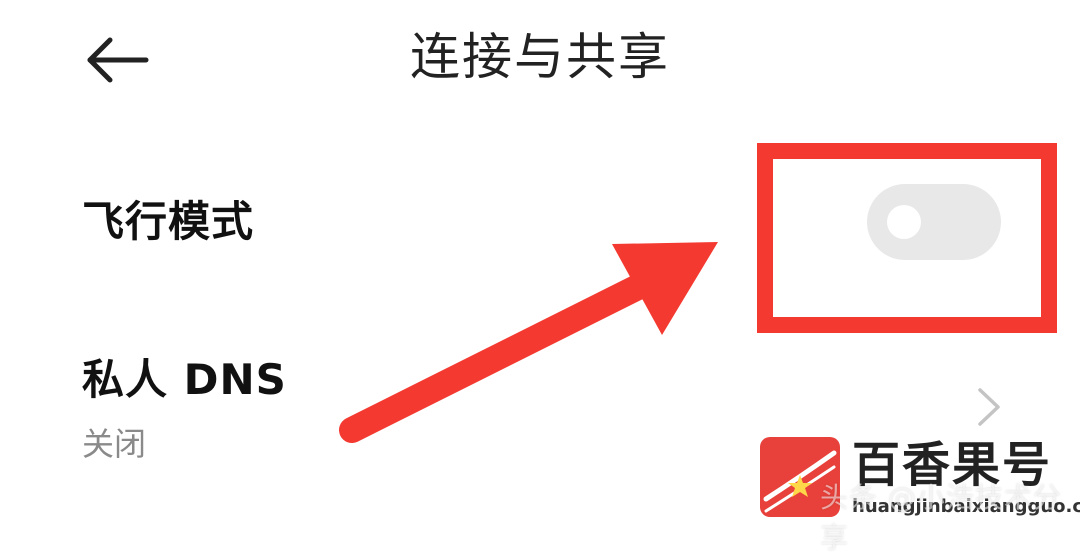 The image size is (1080, 558). I want to click on page-title: 连接与共享, so click(540, 57).